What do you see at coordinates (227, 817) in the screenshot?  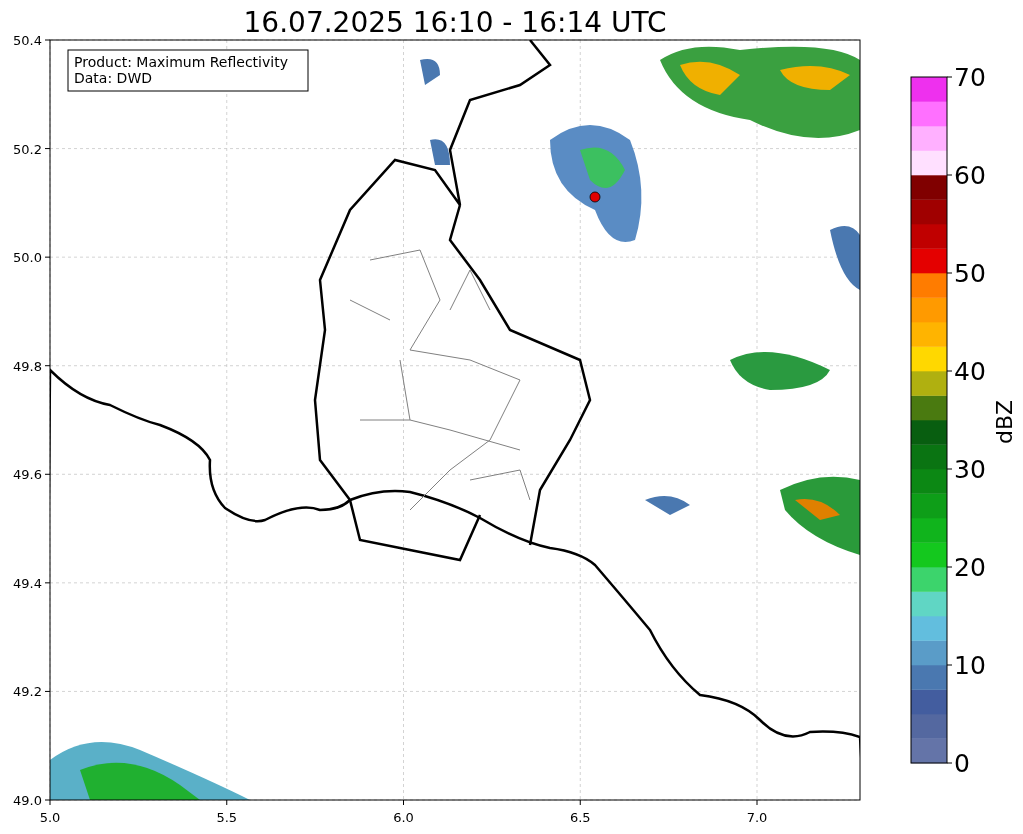 I see `axis-tick-label: 5.5` at bounding box center [227, 817].